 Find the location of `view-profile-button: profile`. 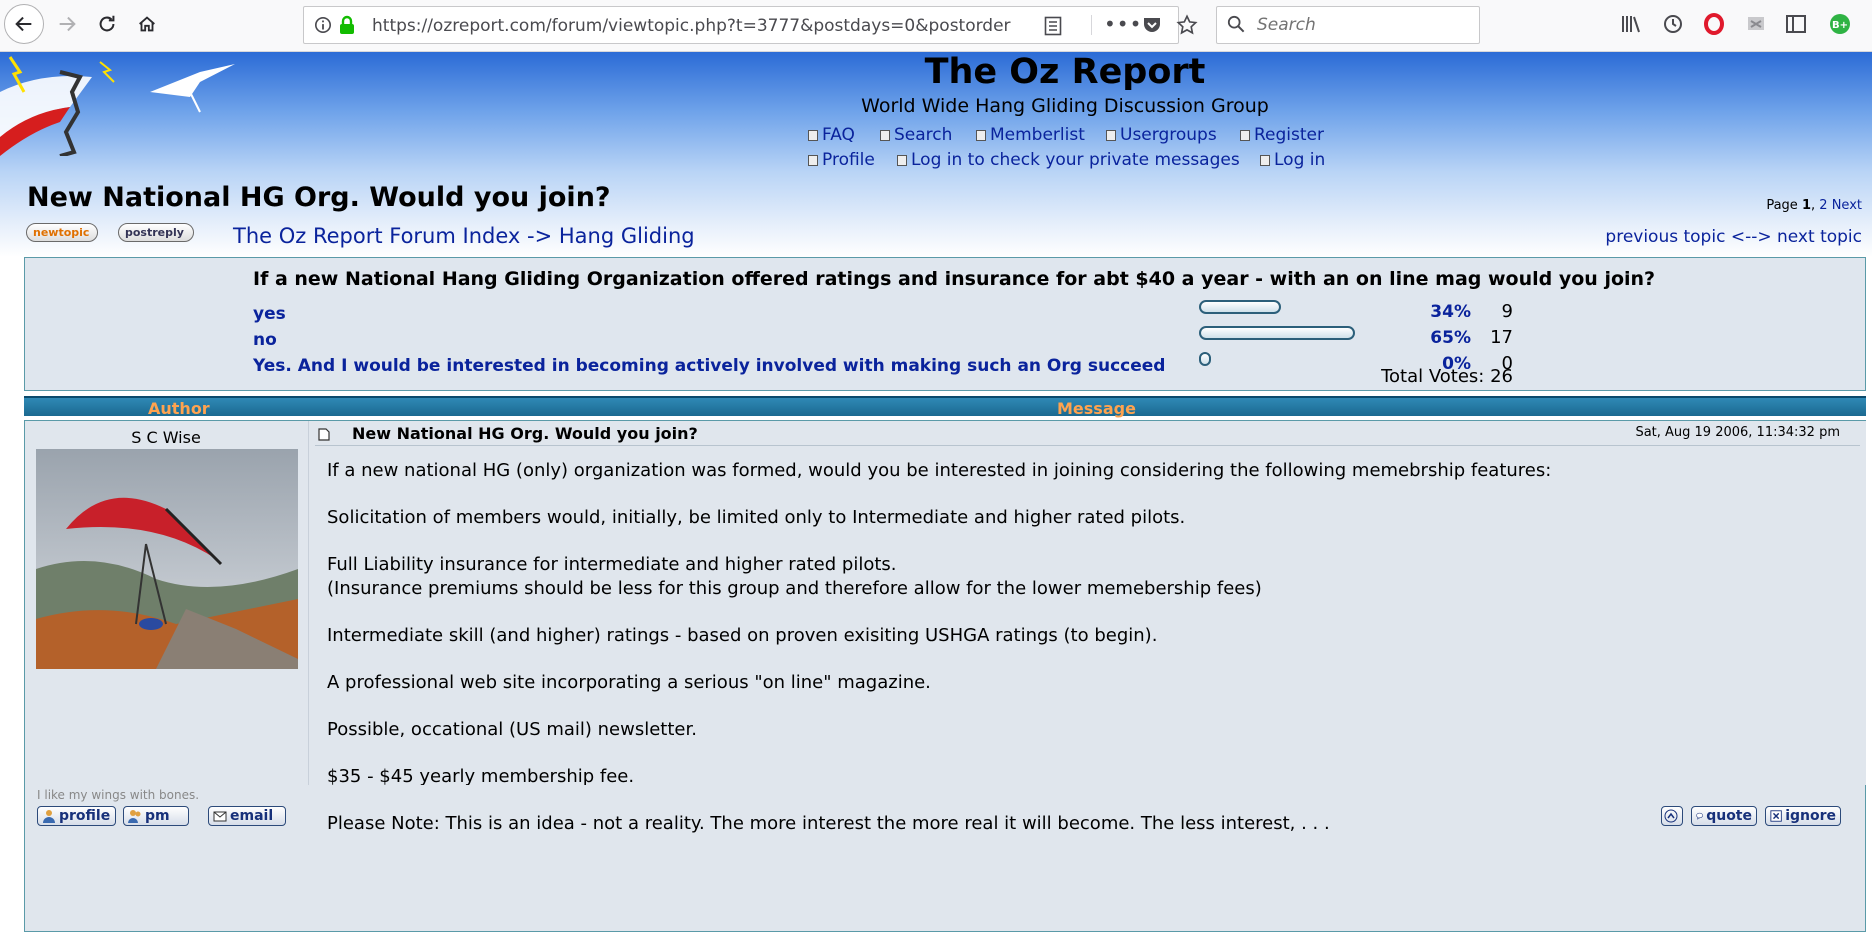

view-profile-button: profile is located at coordinates (76, 816).